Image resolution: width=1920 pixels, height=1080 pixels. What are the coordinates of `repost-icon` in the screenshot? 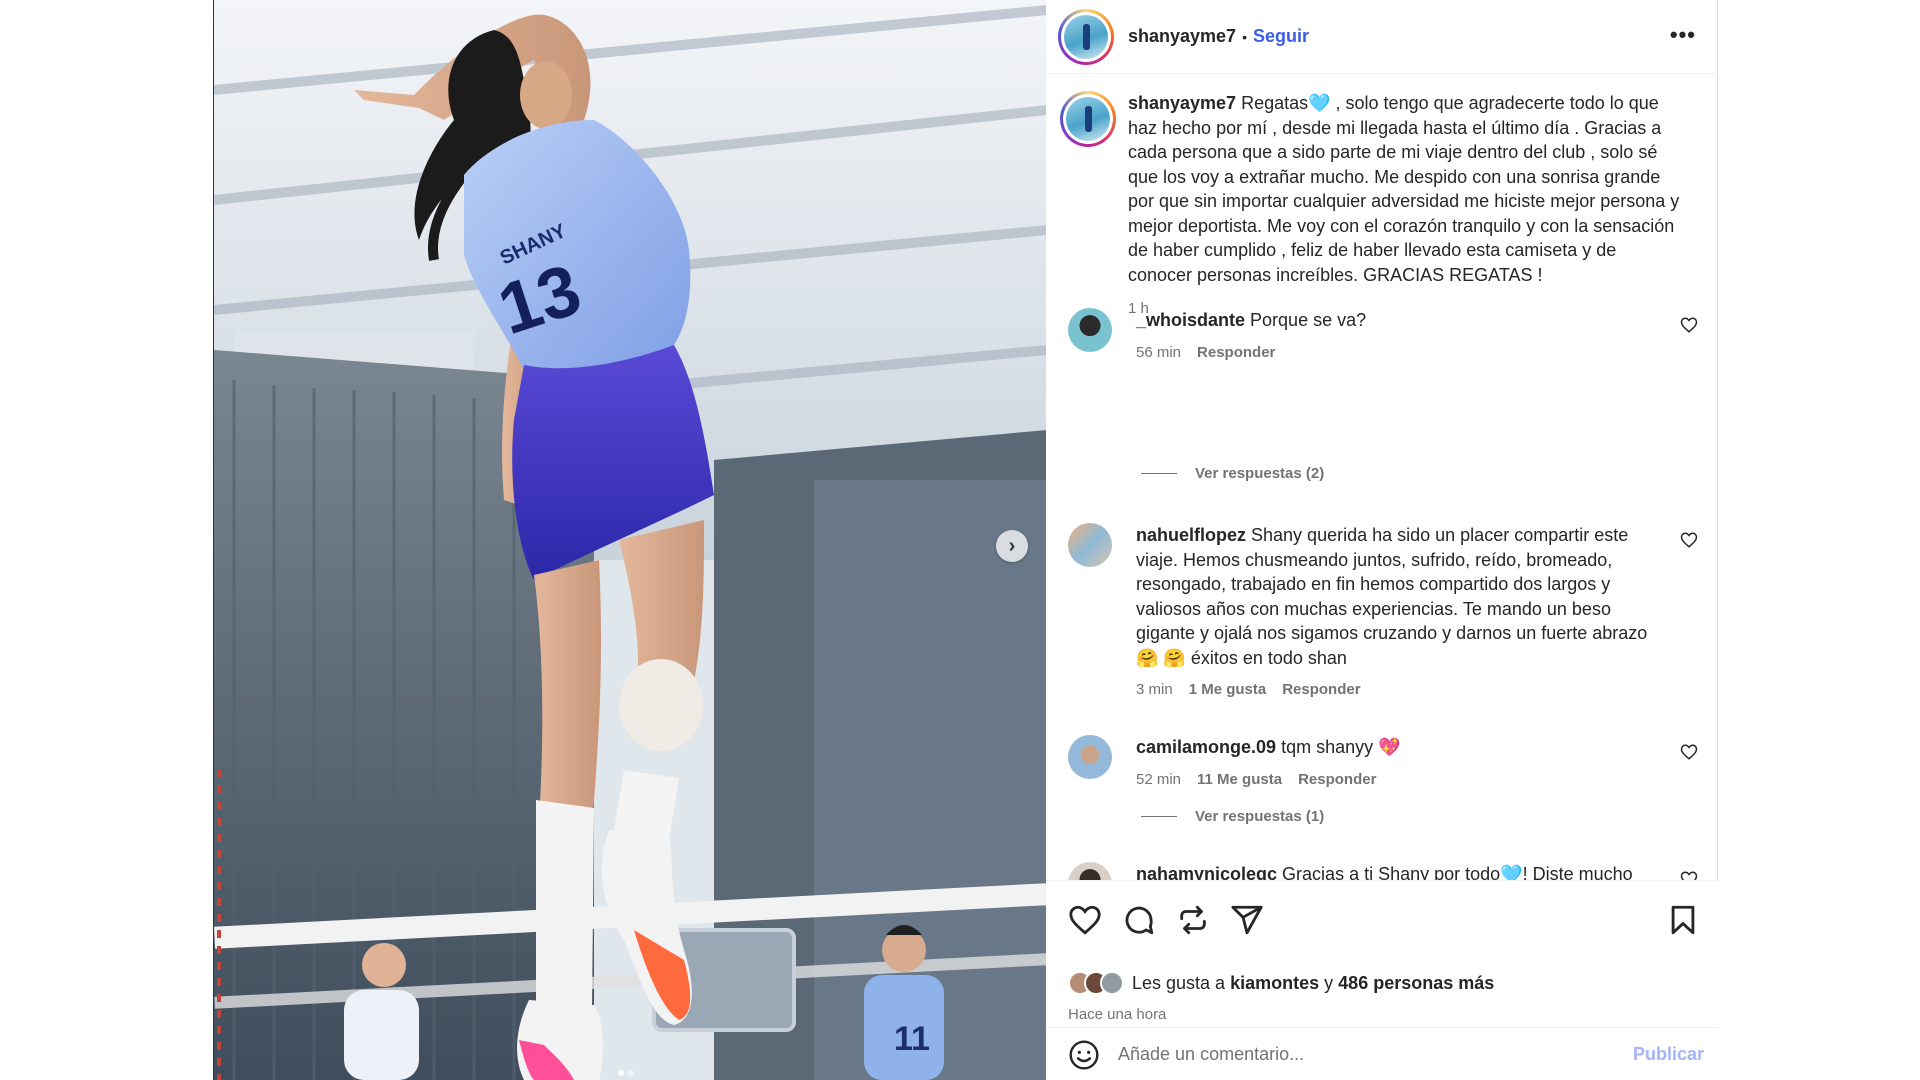 It's located at (1193, 920).